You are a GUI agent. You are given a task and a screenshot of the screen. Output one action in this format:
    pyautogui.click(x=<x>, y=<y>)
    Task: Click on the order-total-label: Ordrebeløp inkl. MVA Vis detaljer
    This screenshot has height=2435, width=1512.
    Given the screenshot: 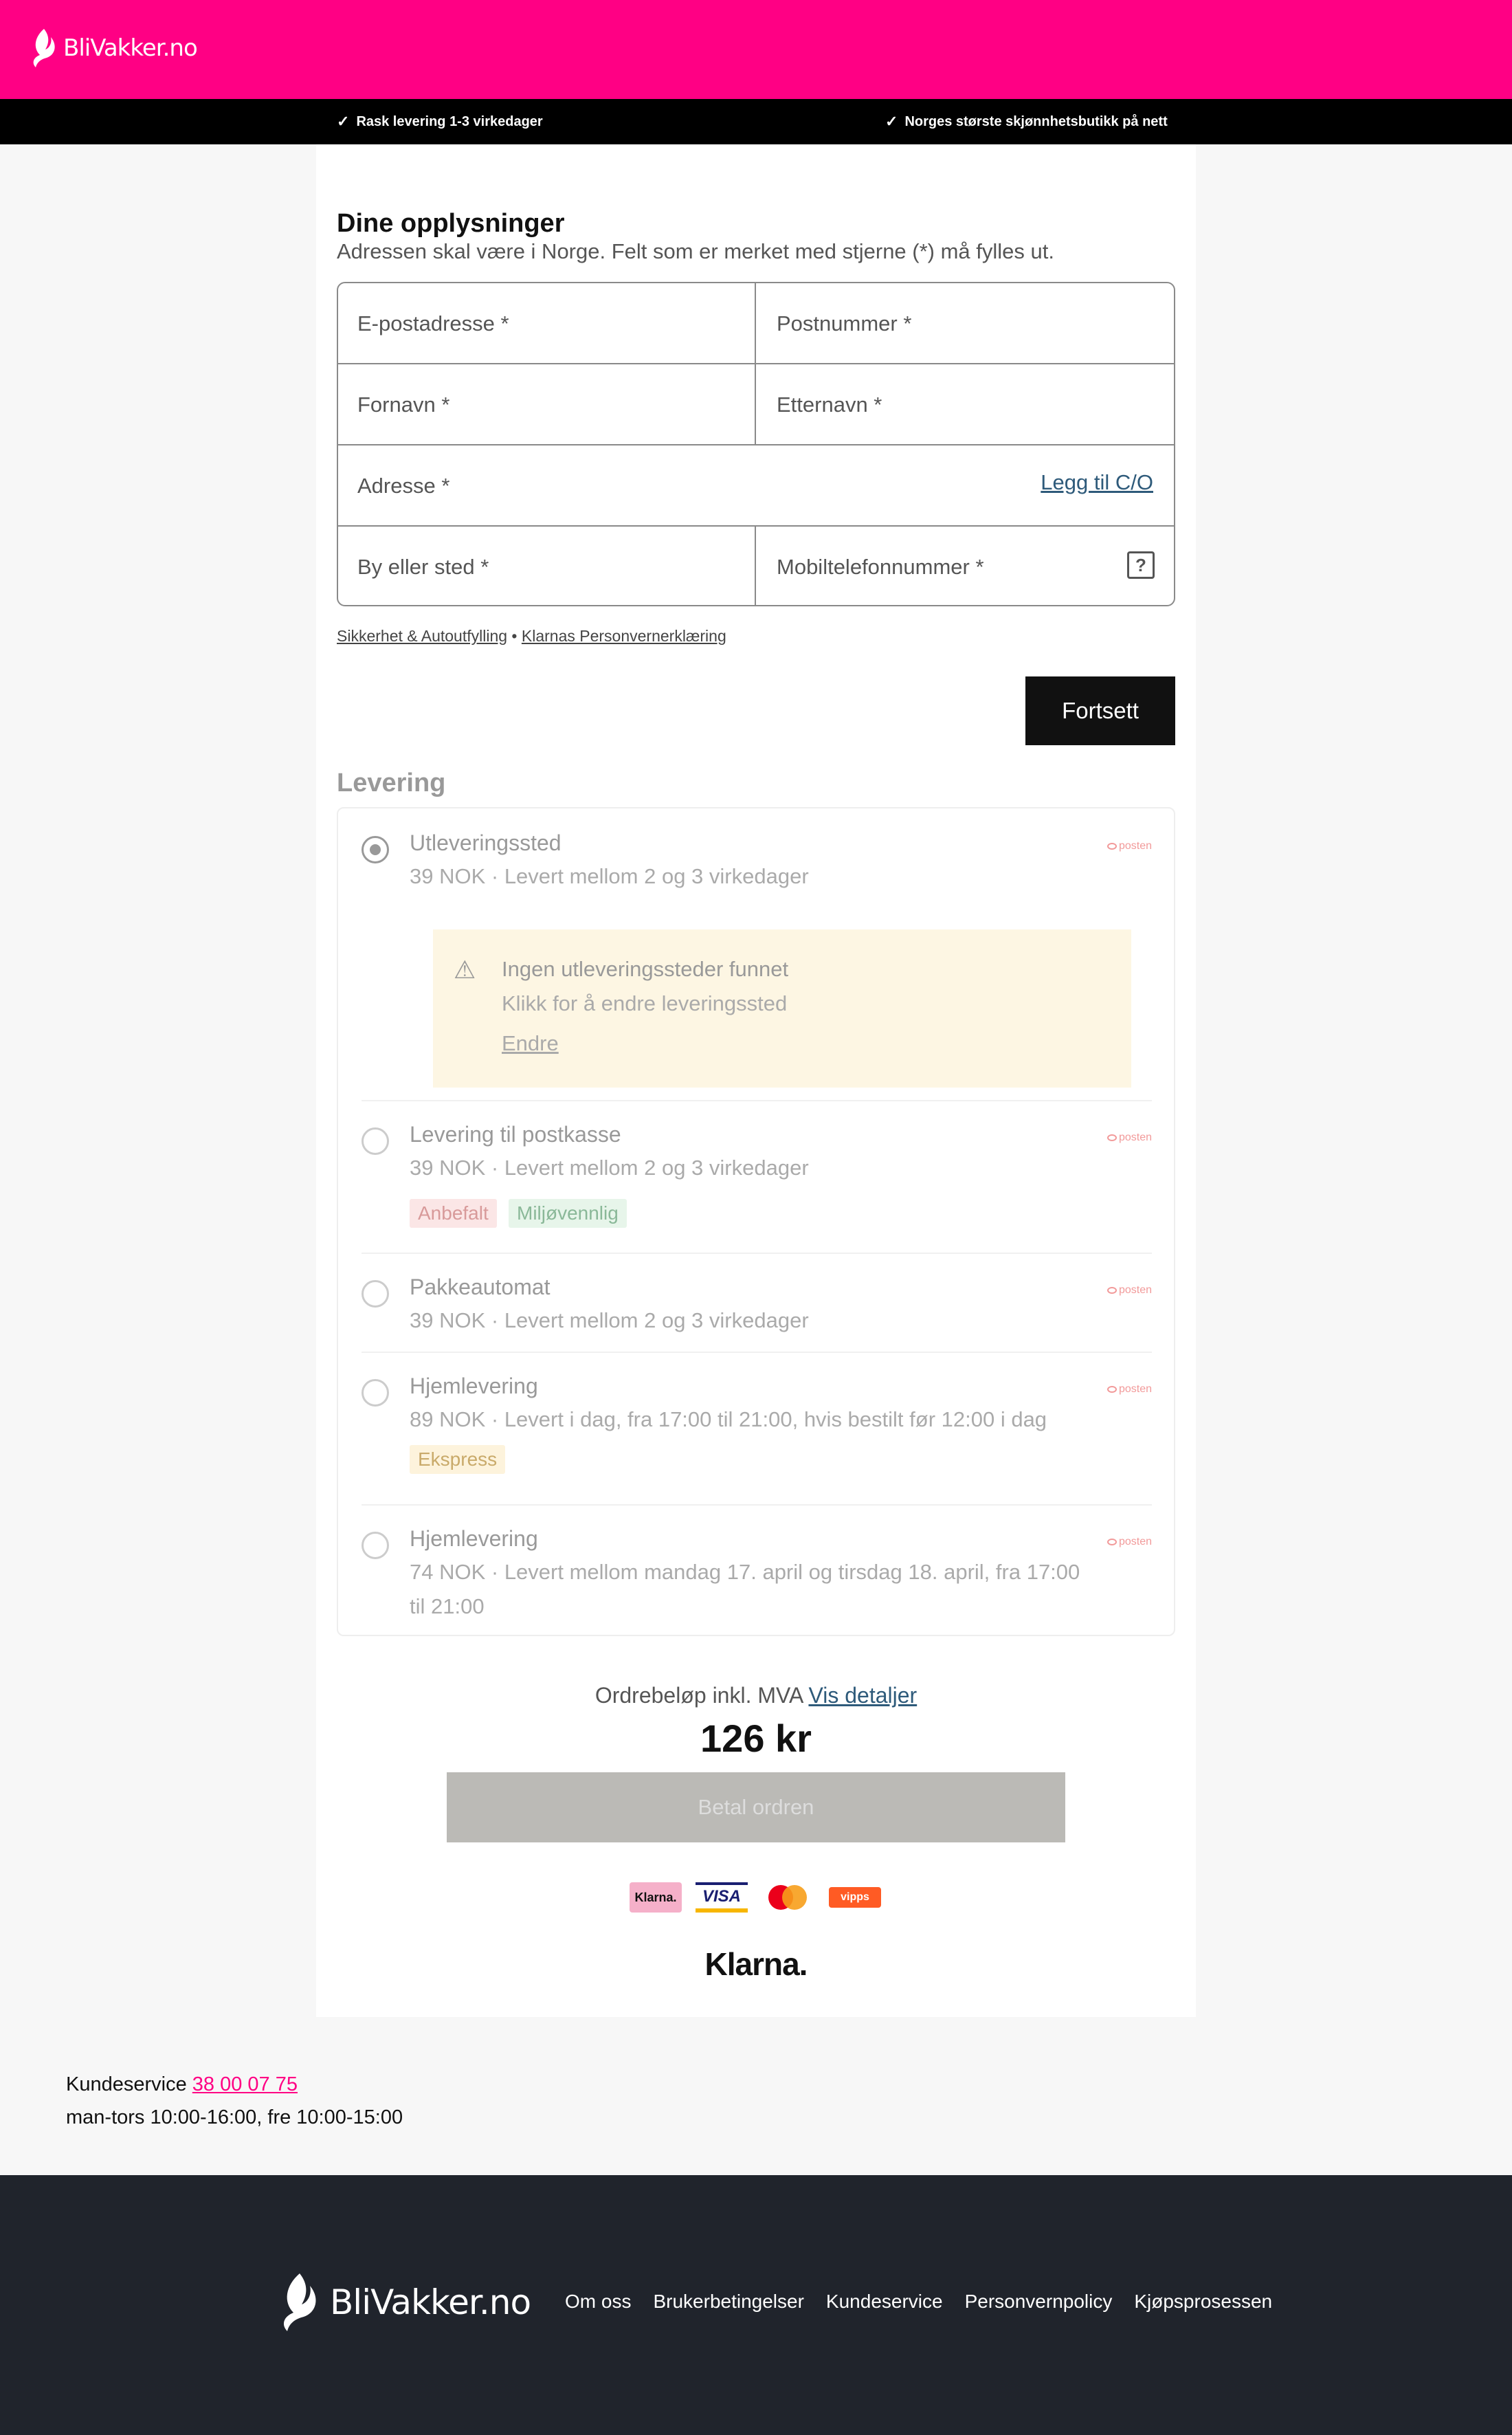 What is the action you would take?
    pyautogui.click(x=756, y=1695)
    